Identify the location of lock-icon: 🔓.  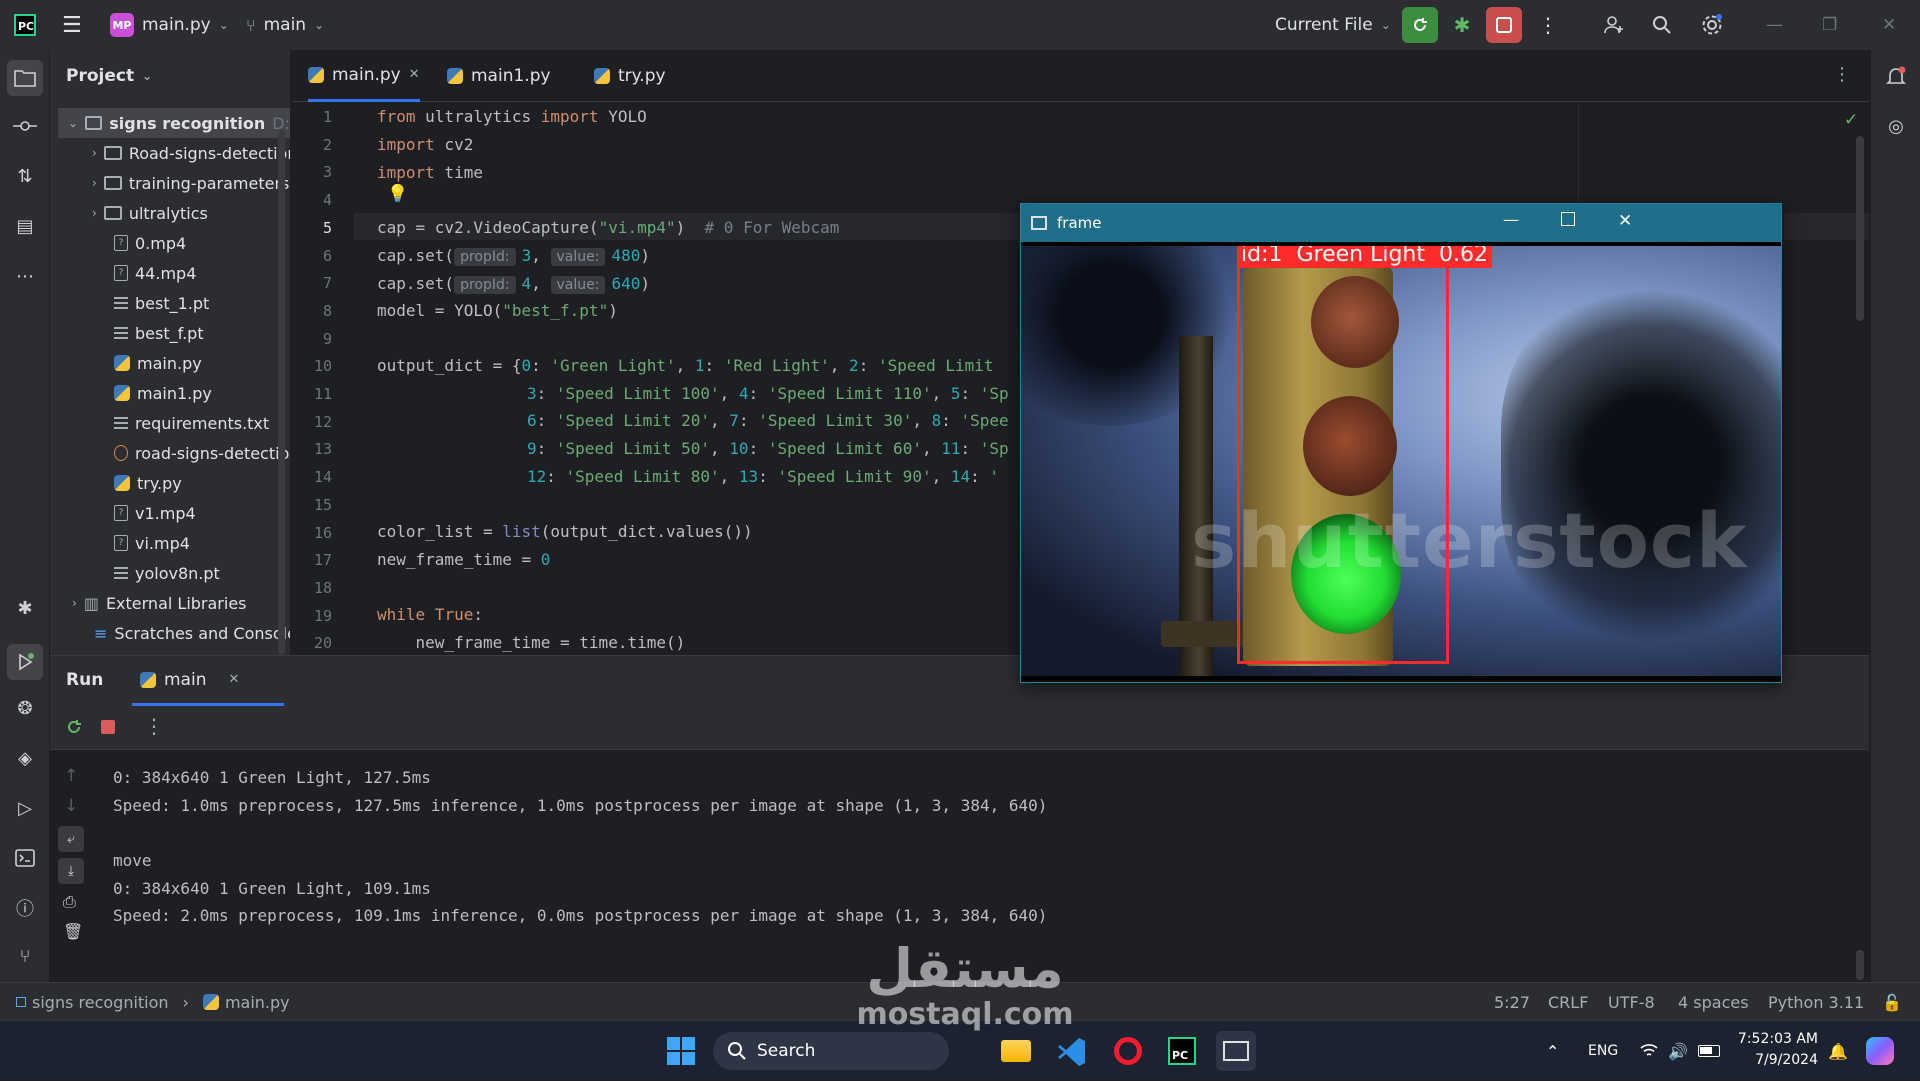
(1892, 1002).